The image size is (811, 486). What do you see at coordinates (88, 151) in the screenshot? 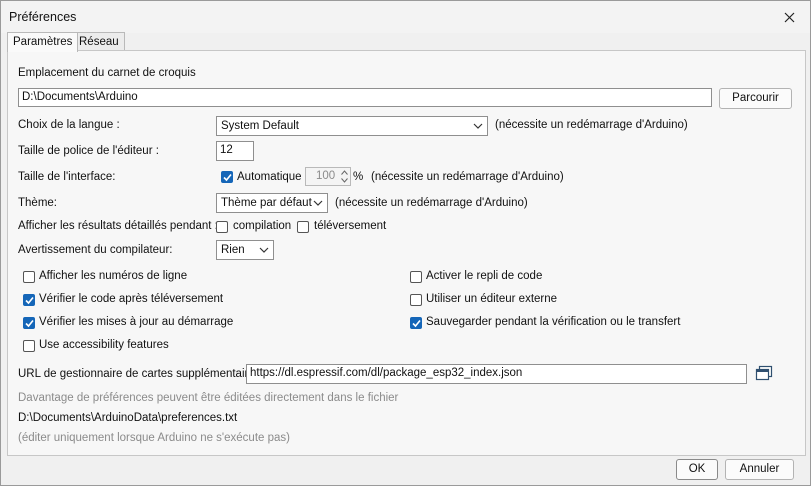
I see `font-size-label: Taille de police de l'éditeur :` at bounding box center [88, 151].